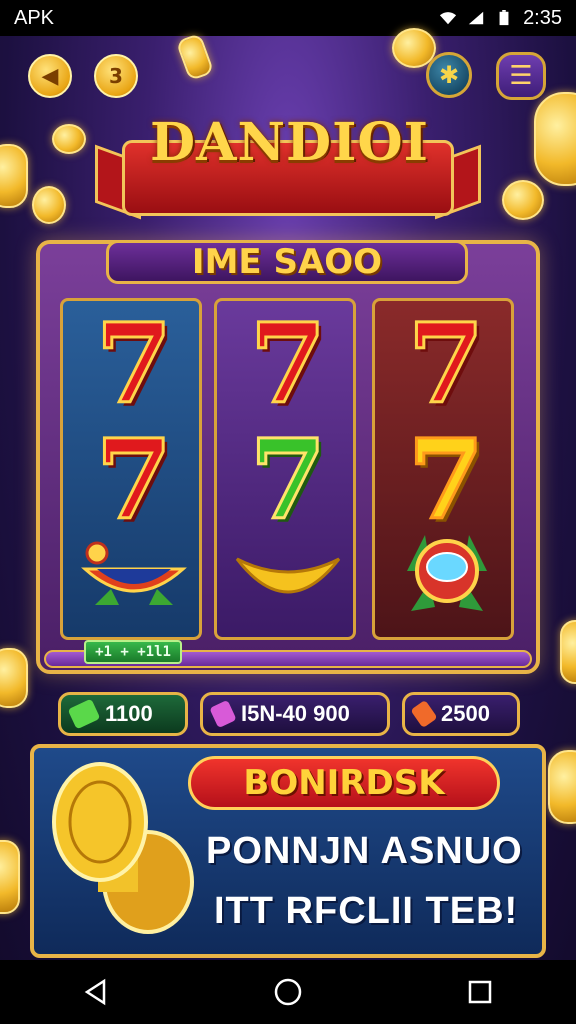 This screenshot has height=1024, width=576. I want to click on bonus-star-button: ✱, so click(449, 75).